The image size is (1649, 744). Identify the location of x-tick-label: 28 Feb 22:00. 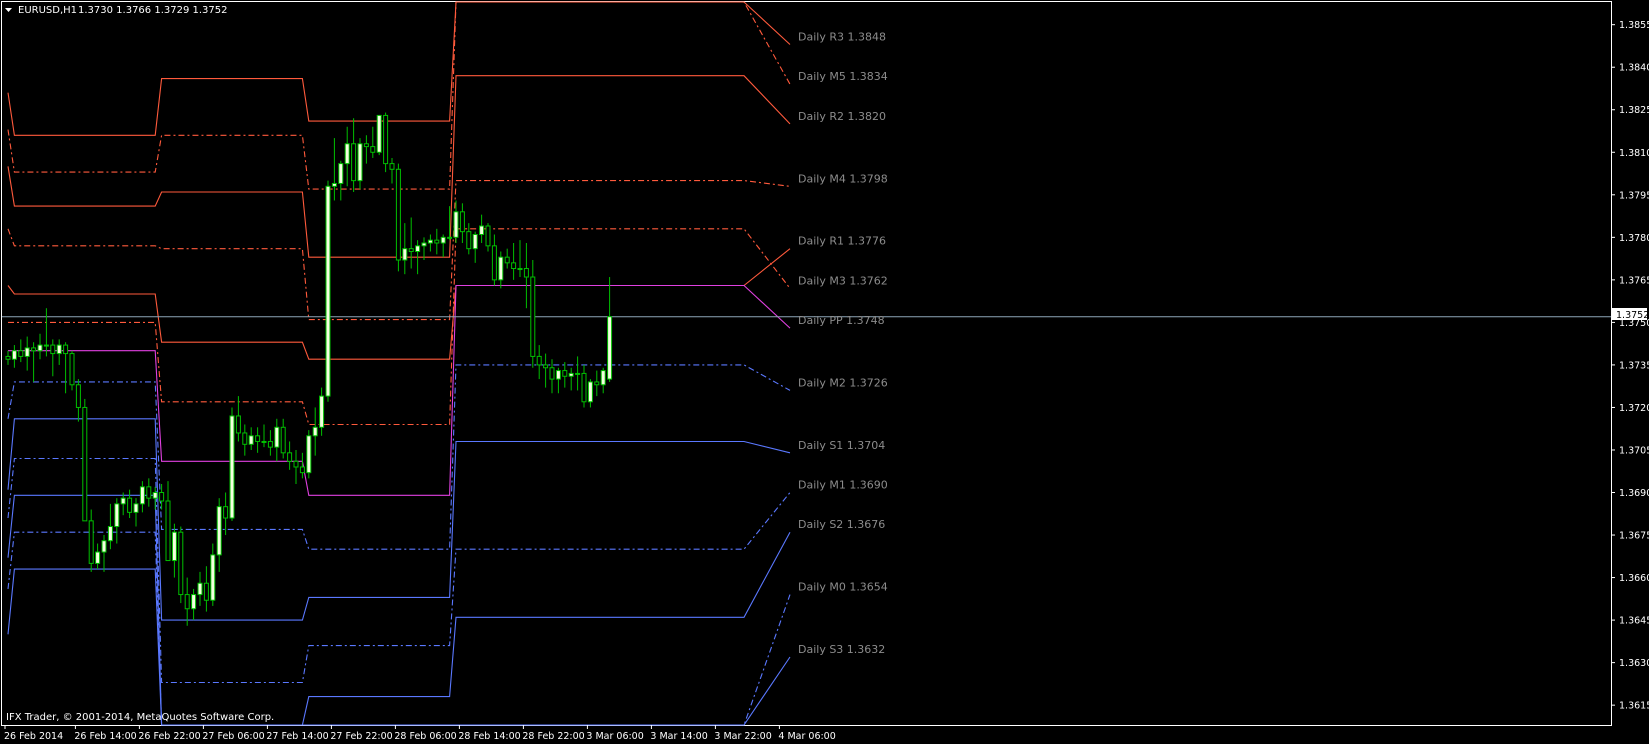
(553, 736).